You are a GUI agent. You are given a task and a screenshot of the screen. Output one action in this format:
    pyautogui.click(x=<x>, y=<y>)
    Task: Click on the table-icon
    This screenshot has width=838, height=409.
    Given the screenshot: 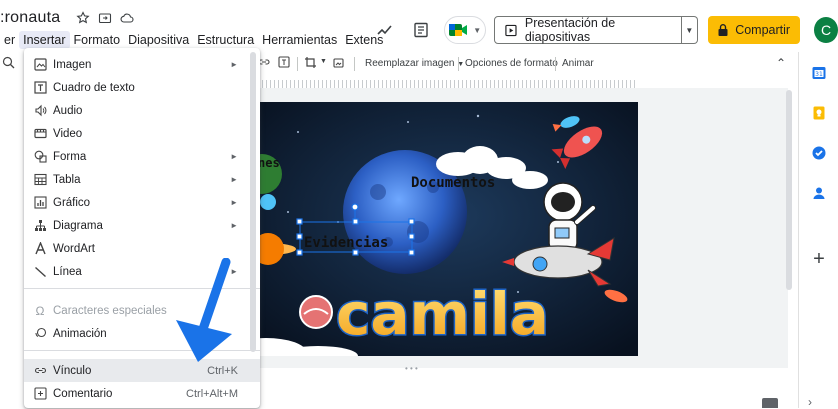 What is the action you would take?
    pyautogui.click(x=40, y=180)
    